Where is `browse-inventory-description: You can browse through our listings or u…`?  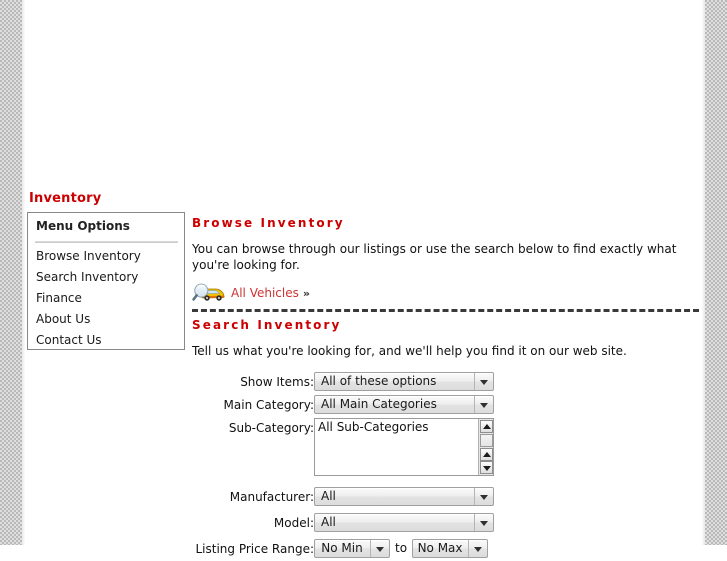 browse-inventory-description: You can browse through our listings or u… is located at coordinates (434, 257).